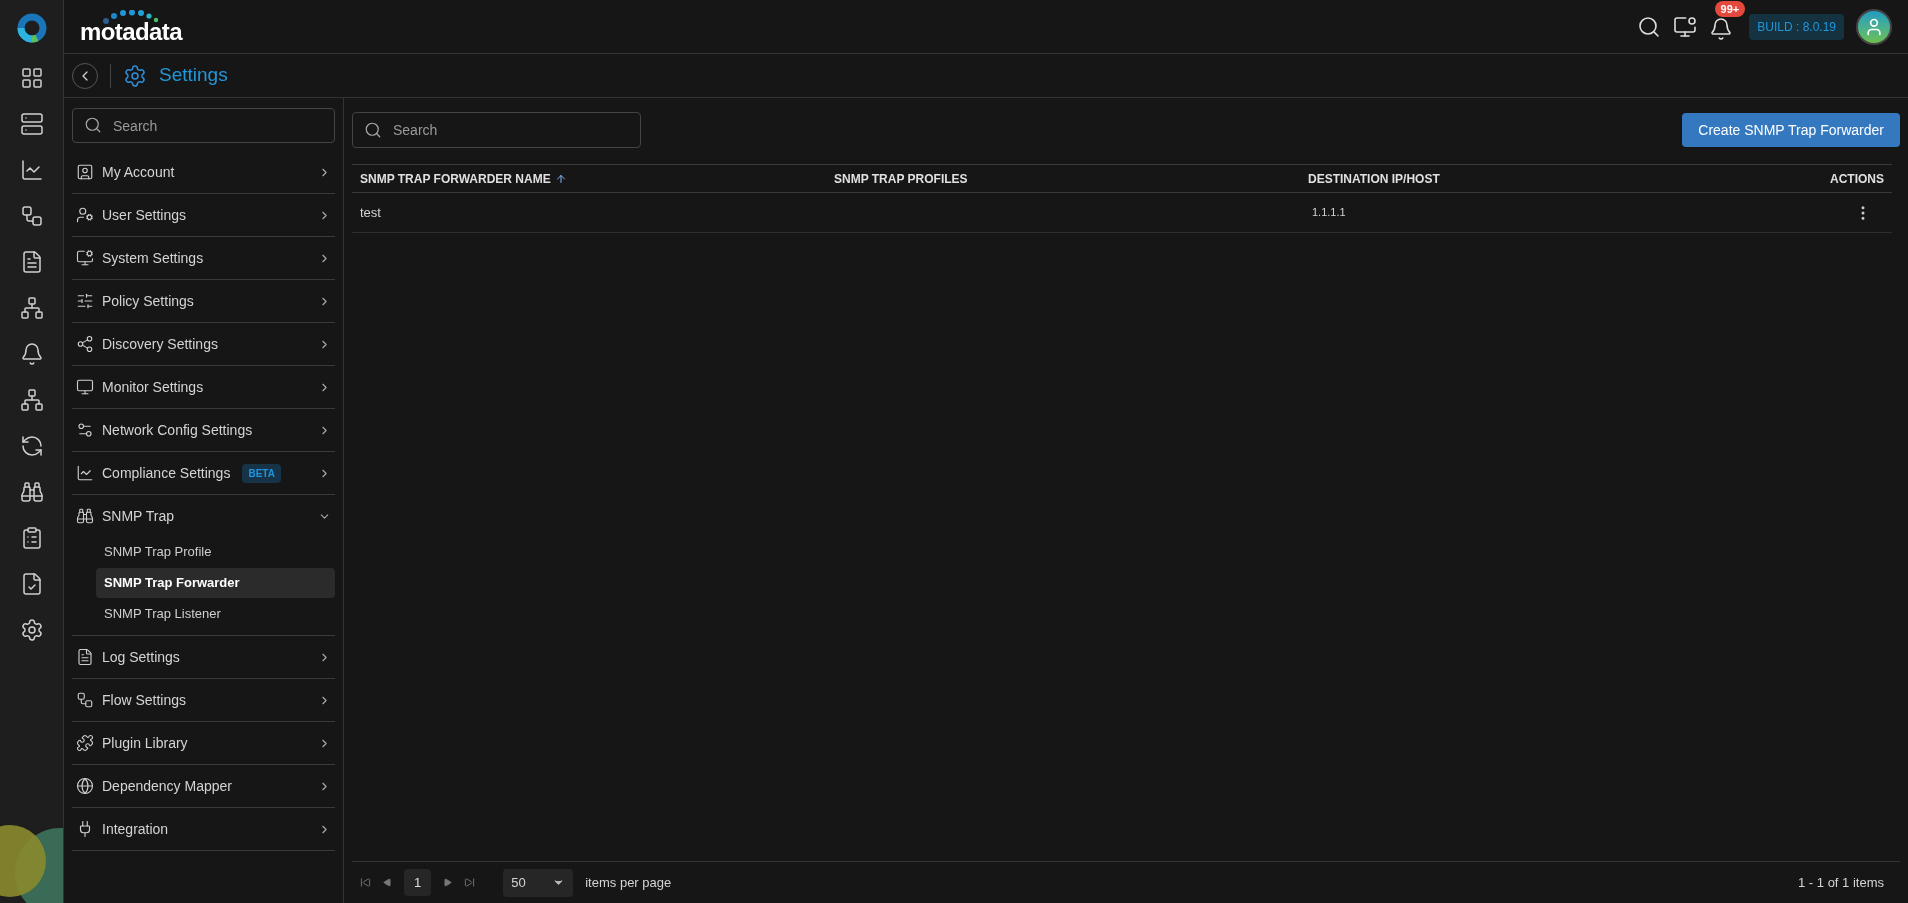 Image resolution: width=1908 pixels, height=903 pixels. What do you see at coordinates (1857, 178) in the screenshot?
I see `column-header: ACTIONS` at bounding box center [1857, 178].